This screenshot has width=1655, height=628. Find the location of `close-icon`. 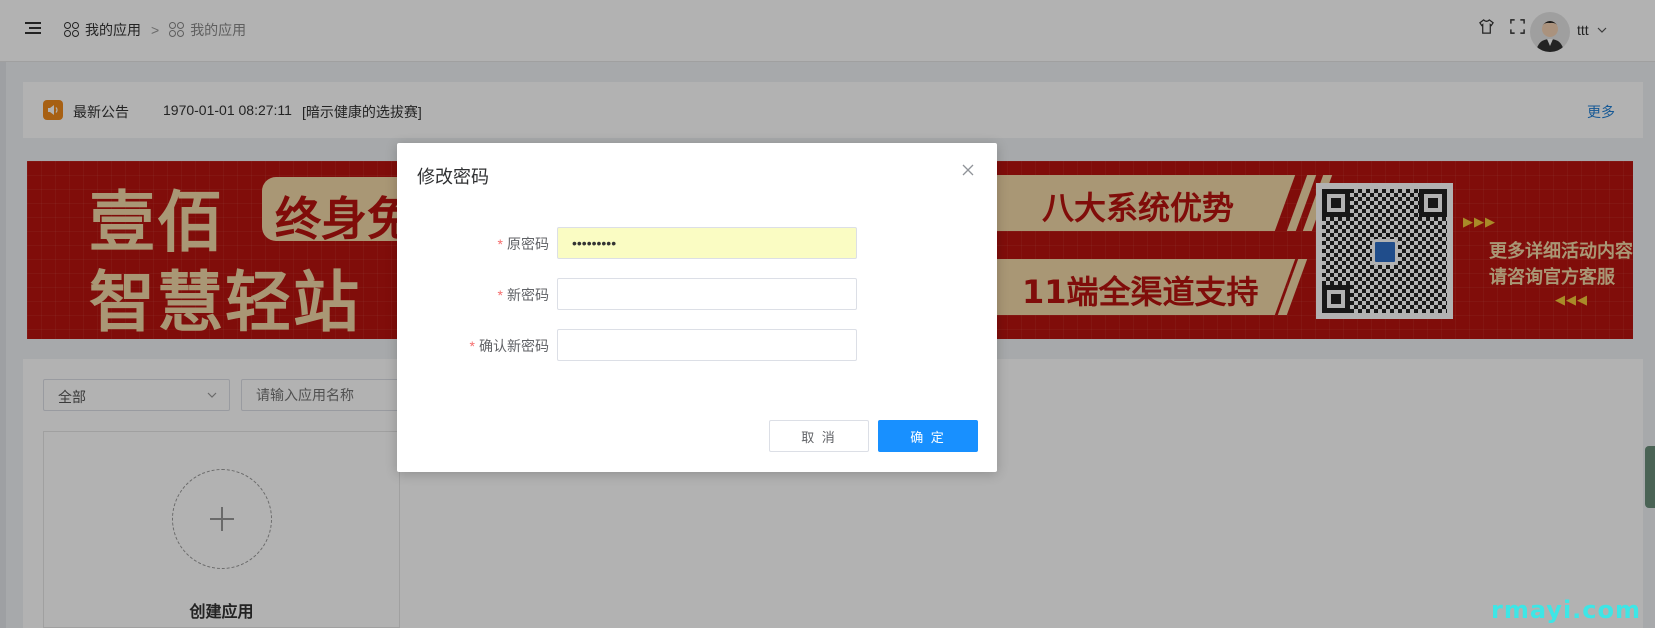

close-icon is located at coordinates (968, 170).